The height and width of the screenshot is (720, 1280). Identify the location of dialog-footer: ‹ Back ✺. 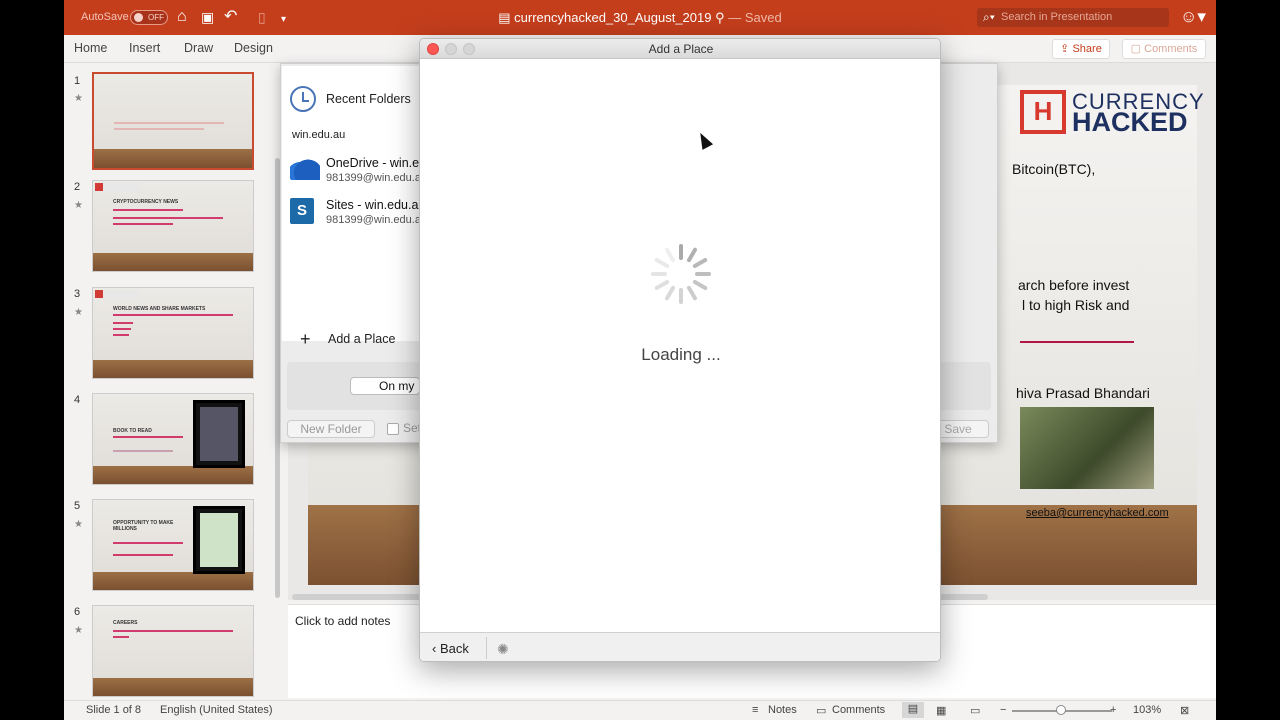
(680, 646).